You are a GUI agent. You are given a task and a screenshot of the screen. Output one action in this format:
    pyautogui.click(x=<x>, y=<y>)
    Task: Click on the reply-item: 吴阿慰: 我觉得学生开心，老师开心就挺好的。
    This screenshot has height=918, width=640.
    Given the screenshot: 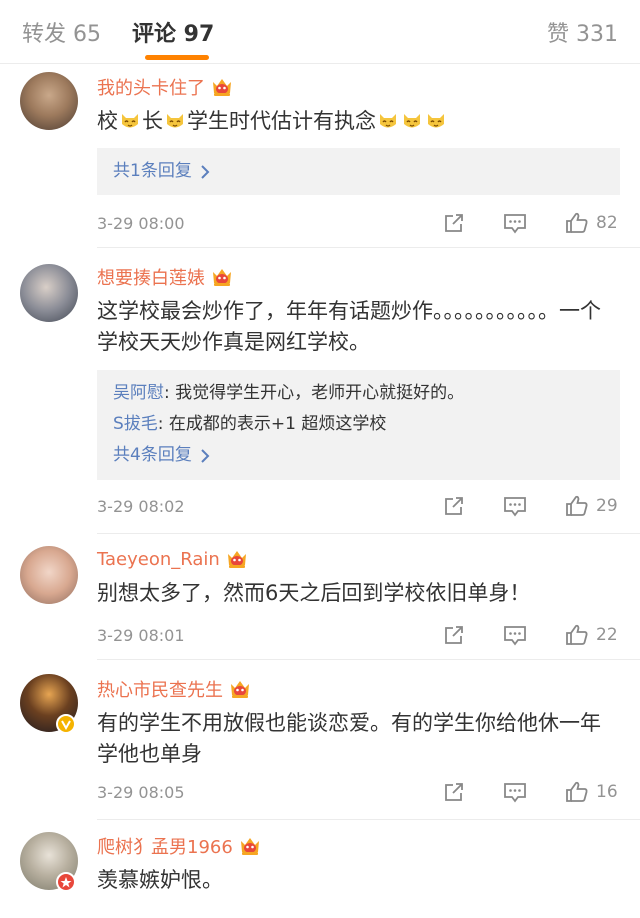 What is the action you would take?
    pyautogui.click(x=358, y=393)
    